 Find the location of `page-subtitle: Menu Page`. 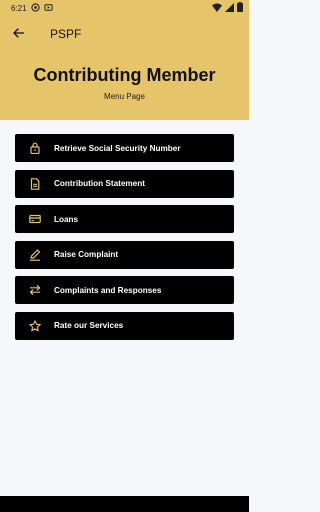

page-subtitle: Menu Page is located at coordinates (124, 96).